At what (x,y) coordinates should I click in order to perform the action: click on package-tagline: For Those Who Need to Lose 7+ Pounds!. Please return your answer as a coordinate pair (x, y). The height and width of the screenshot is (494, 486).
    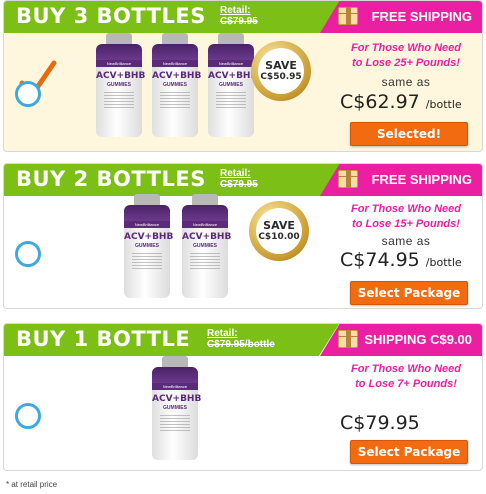
    Looking at the image, I should click on (406, 376).